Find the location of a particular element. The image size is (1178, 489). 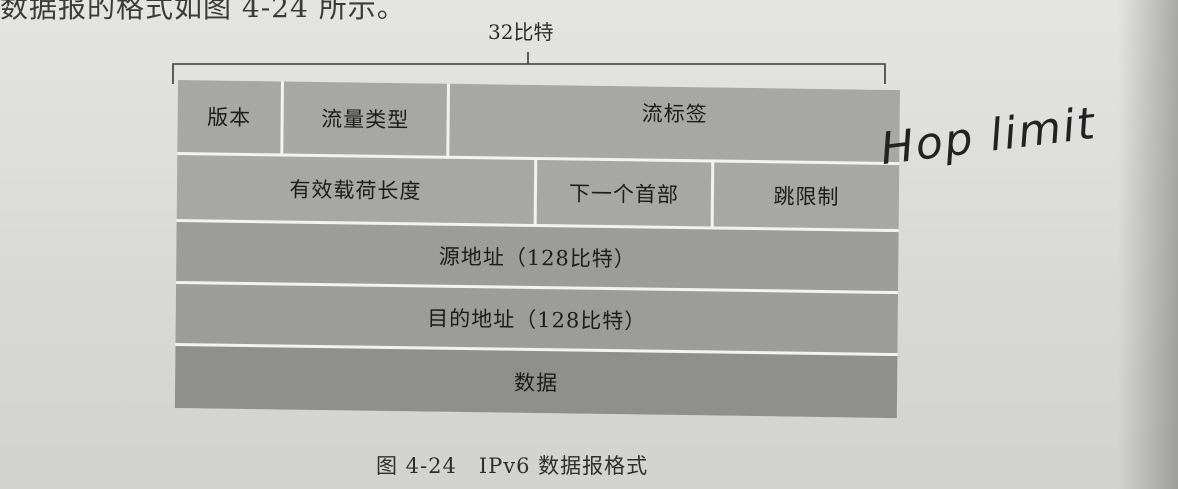

bits-width-label: 32比特 is located at coordinates (521, 32).